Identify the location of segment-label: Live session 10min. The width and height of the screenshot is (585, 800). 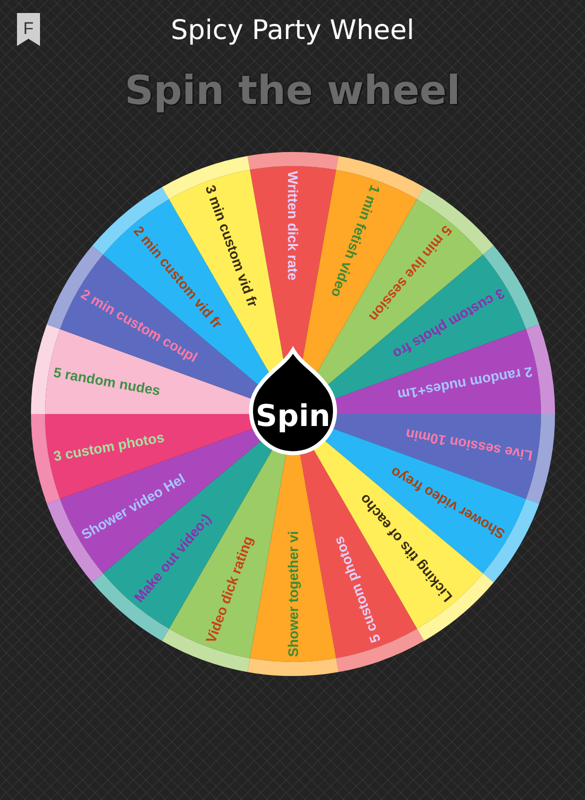
(469, 445).